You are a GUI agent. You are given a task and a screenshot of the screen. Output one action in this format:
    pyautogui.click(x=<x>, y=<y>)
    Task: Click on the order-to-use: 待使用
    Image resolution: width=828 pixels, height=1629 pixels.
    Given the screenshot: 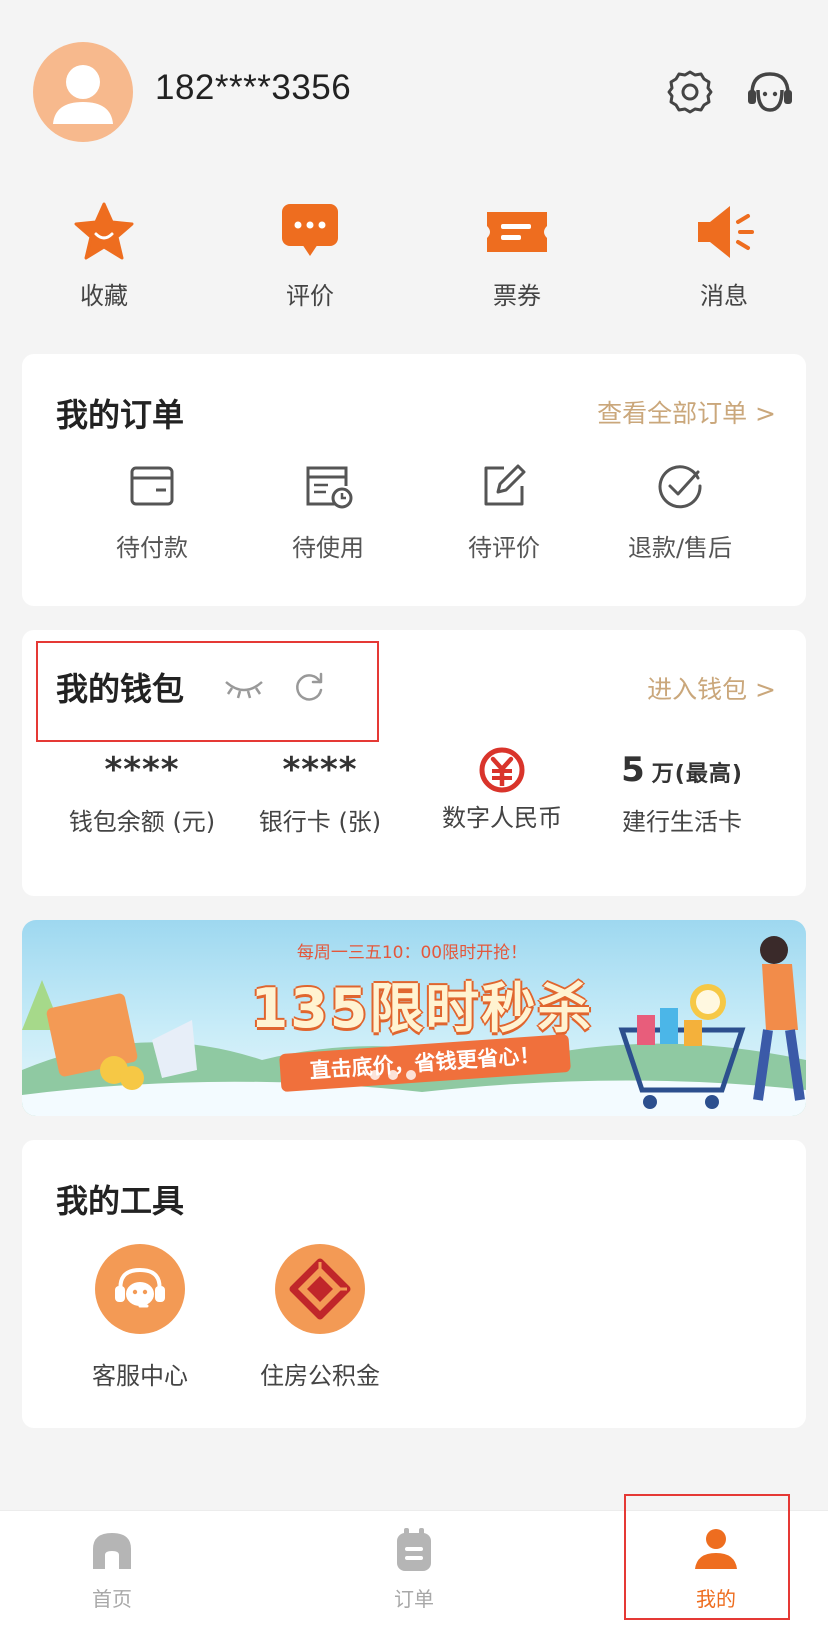 What is the action you would take?
    pyautogui.click(x=328, y=511)
    